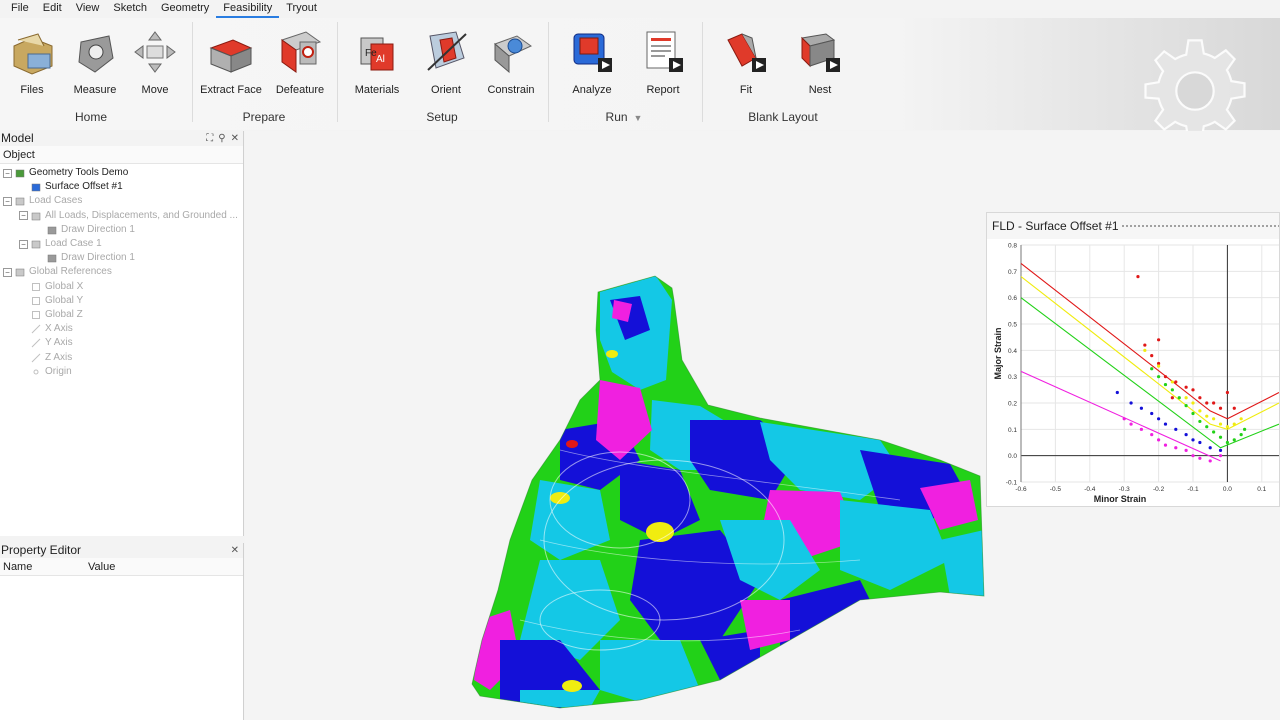  What do you see at coordinates (377, 62) in the screenshot?
I see `materials-tool-button: Fe Al Materials` at bounding box center [377, 62].